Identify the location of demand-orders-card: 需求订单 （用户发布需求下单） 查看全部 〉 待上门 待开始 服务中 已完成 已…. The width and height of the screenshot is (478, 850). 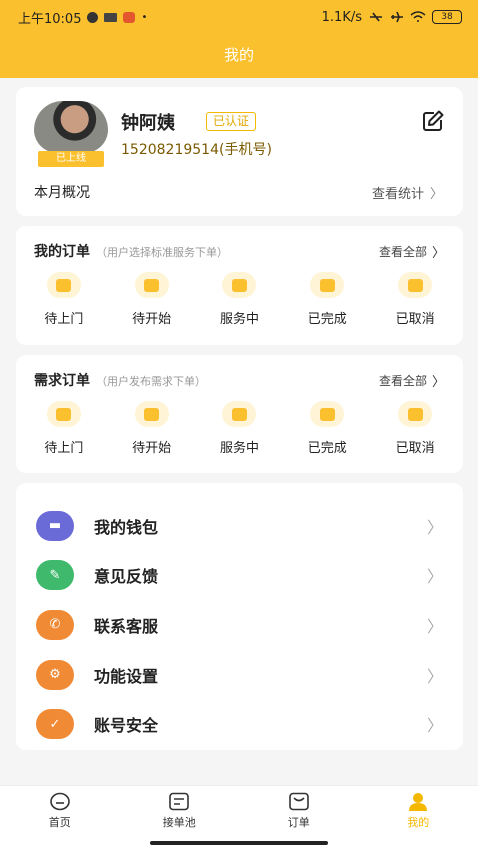
(239, 414).